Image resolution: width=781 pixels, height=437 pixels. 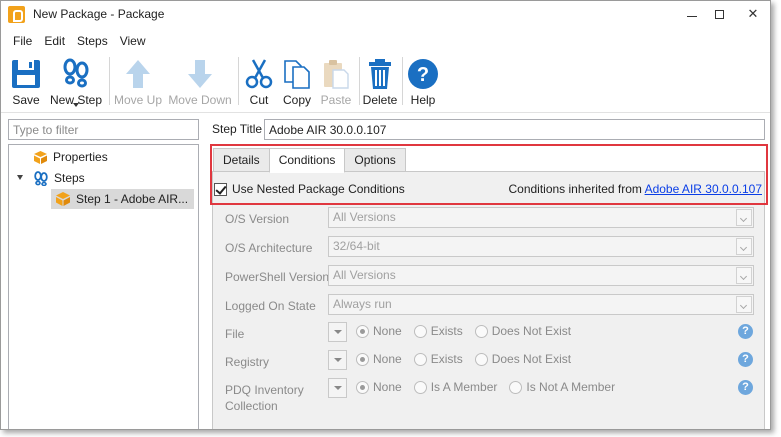 I want to click on file-radio-group: None Exists Does Not Exist, so click(x=469, y=331).